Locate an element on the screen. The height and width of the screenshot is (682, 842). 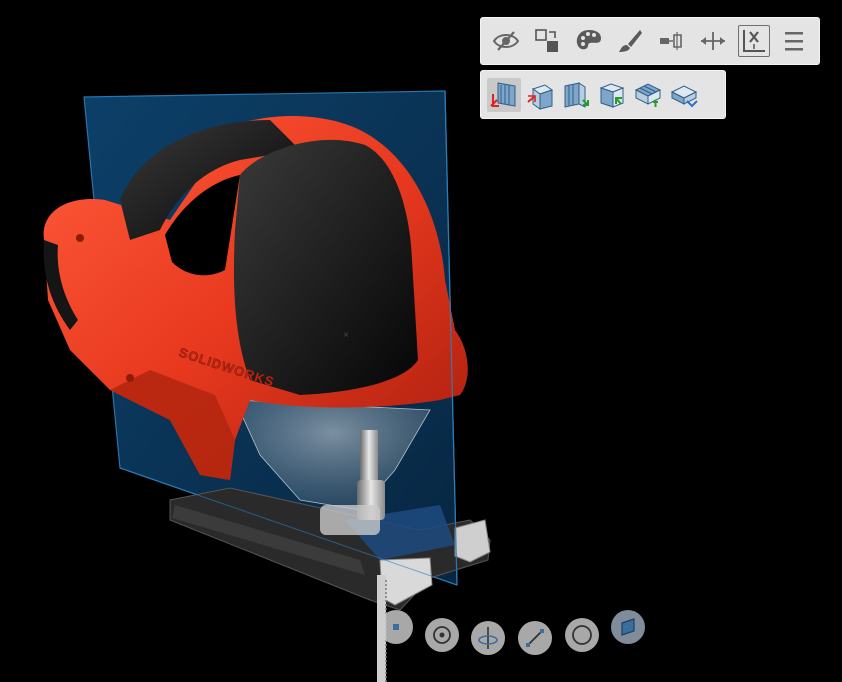
face-icon is located at coordinates (628, 627).